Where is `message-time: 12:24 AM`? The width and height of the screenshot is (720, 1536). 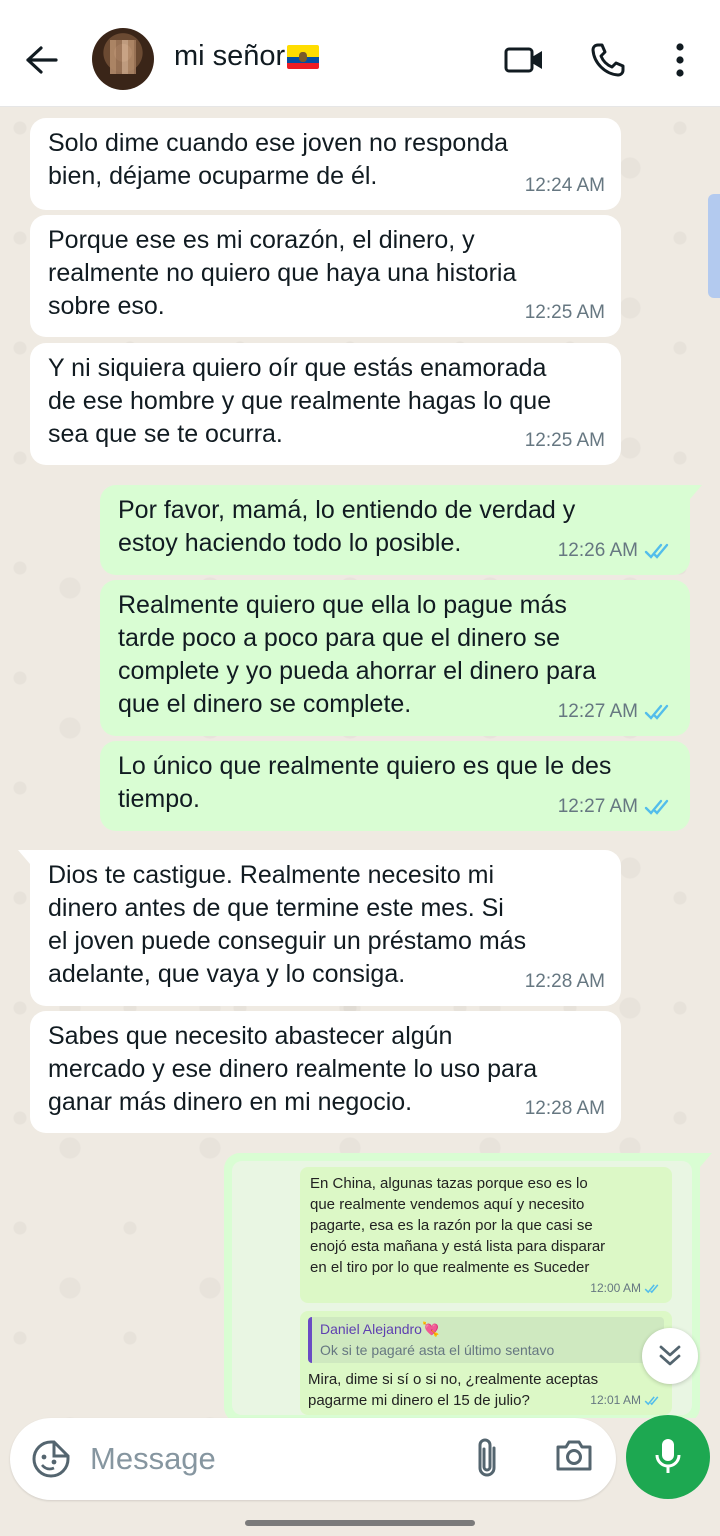 message-time: 12:24 AM is located at coordinates (564, 185).